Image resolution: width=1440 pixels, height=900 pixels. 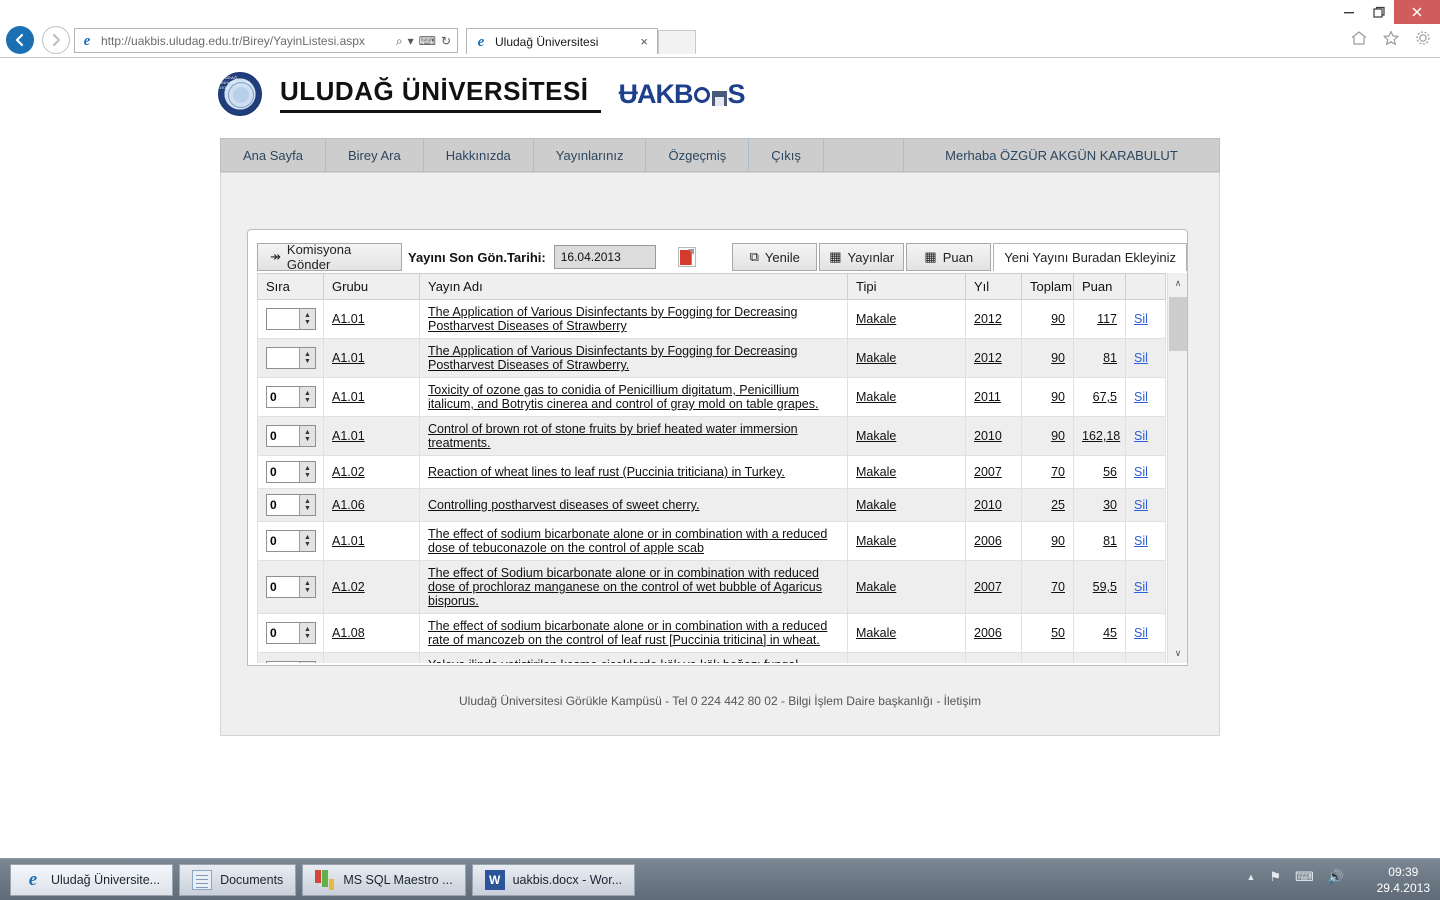 What do you see at coordinates (348, 505) in the screenshot?
I see `cell-grubu-link: A1.06` at bounding box center [348, 505].